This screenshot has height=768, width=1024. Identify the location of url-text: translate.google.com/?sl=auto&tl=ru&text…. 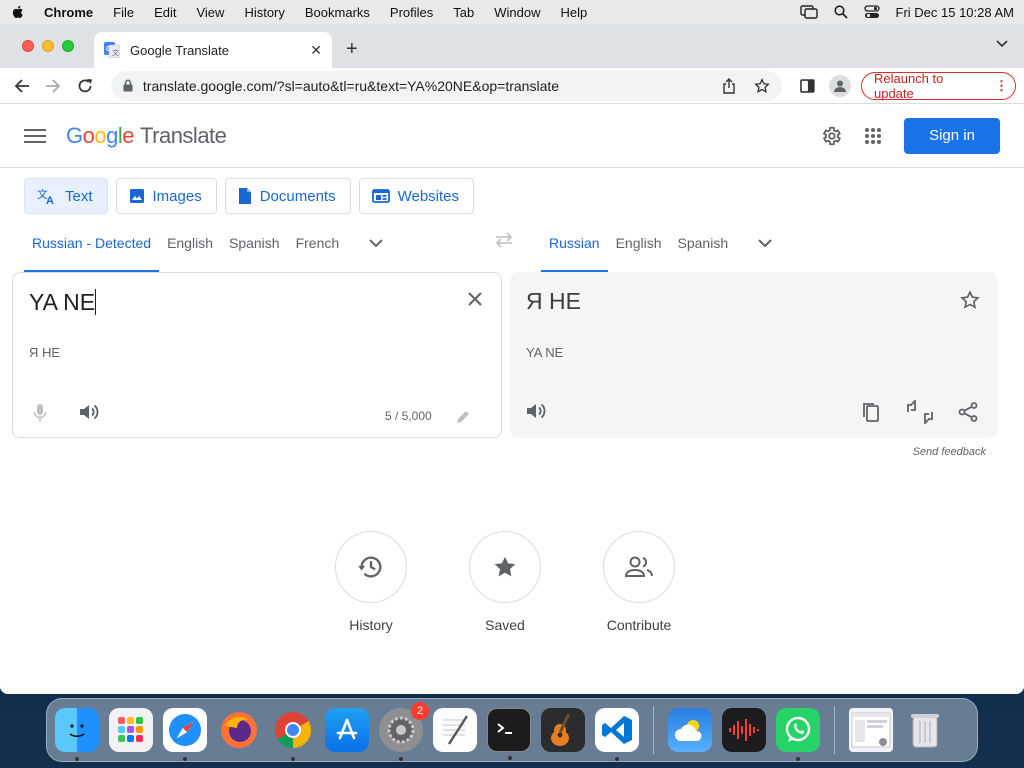
(351, 85).